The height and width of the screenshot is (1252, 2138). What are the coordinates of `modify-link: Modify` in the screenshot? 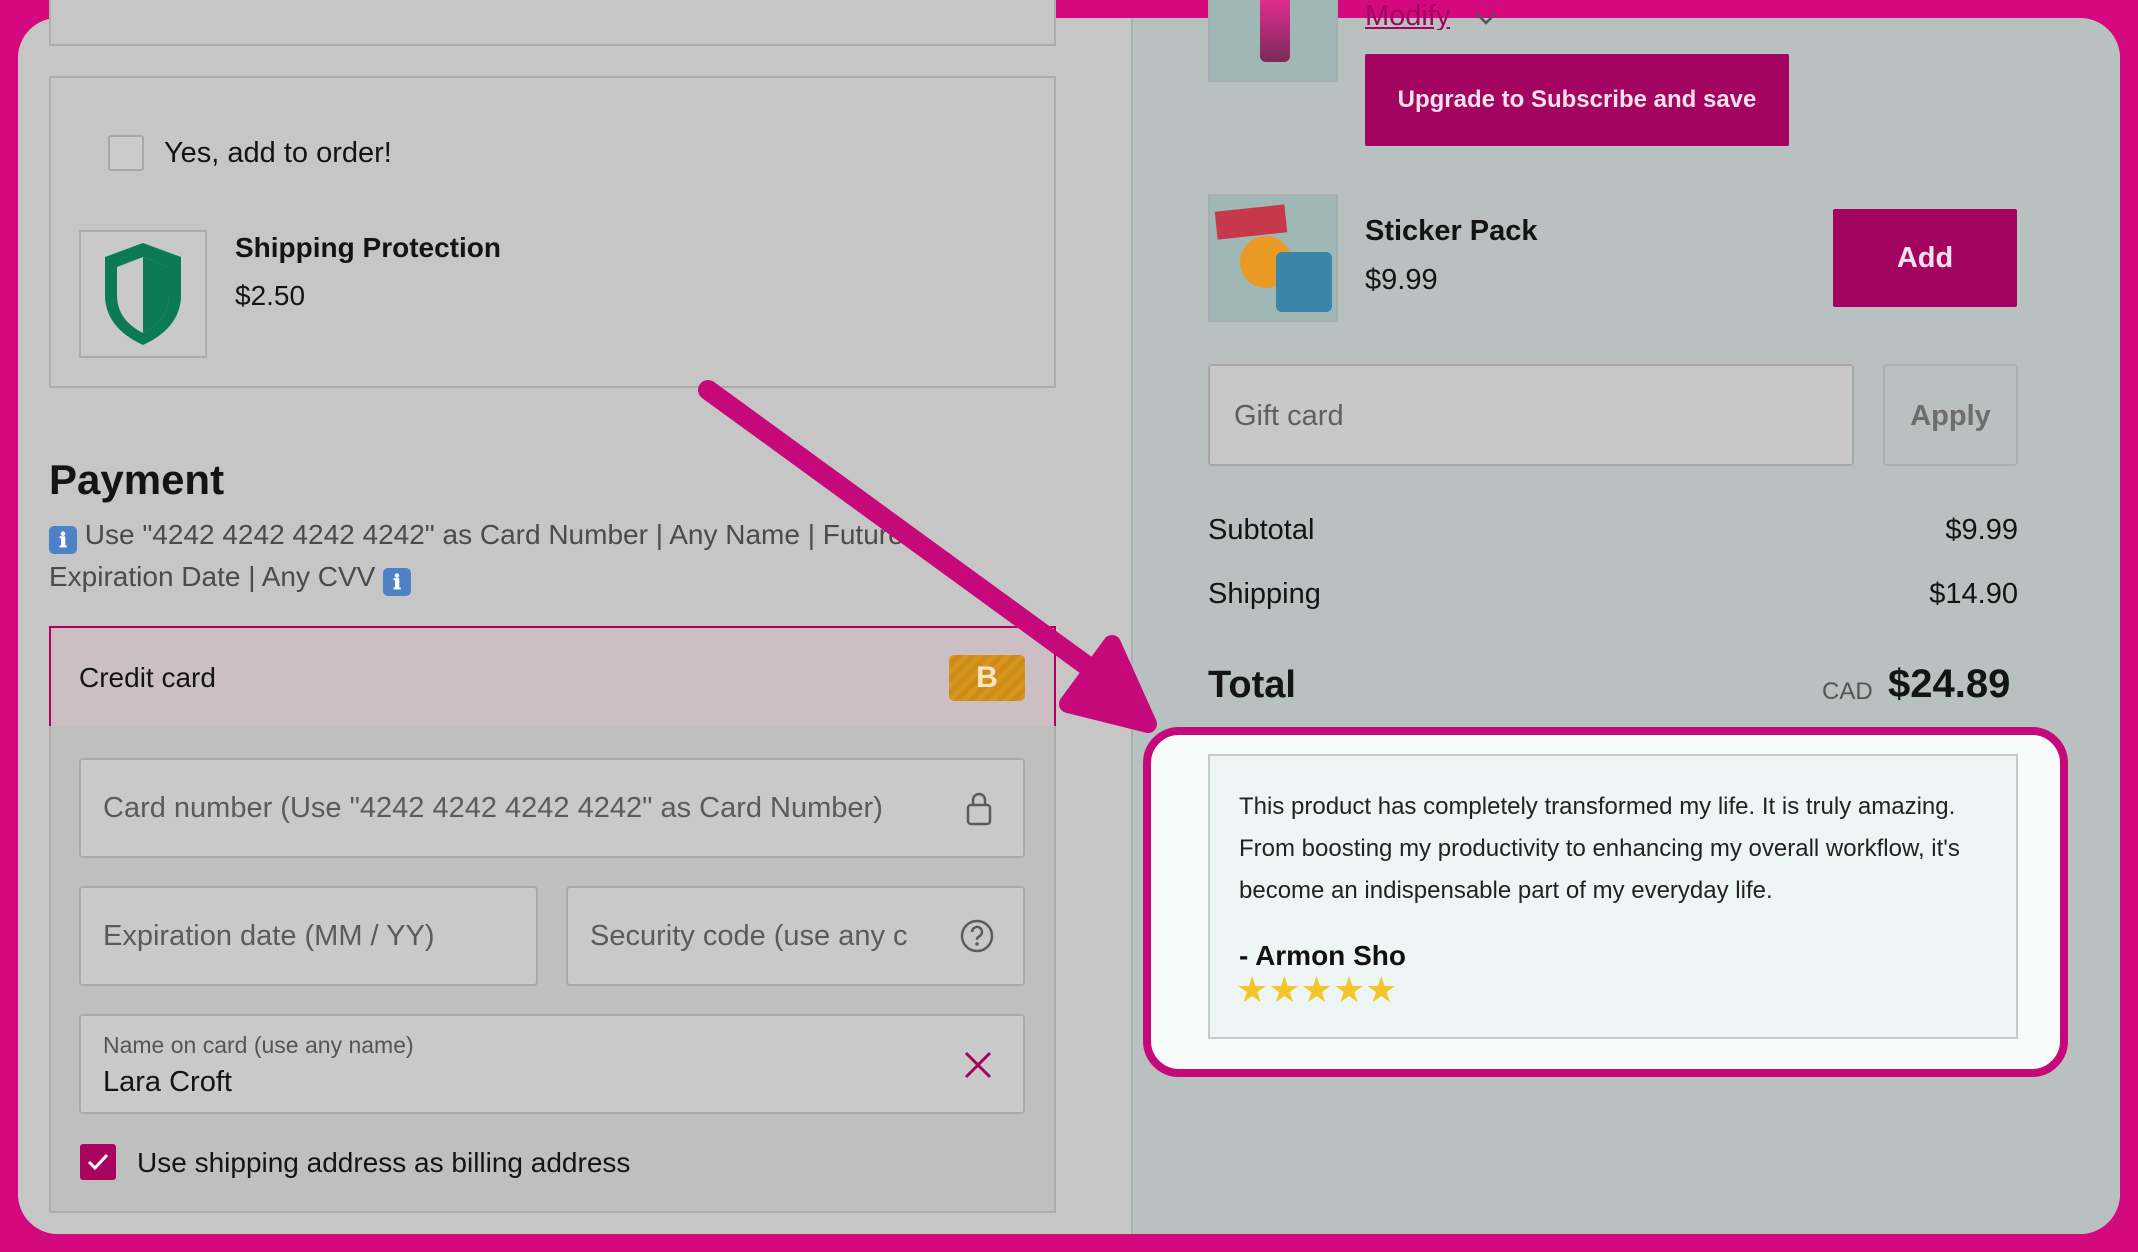 It's located at (1407, 15).